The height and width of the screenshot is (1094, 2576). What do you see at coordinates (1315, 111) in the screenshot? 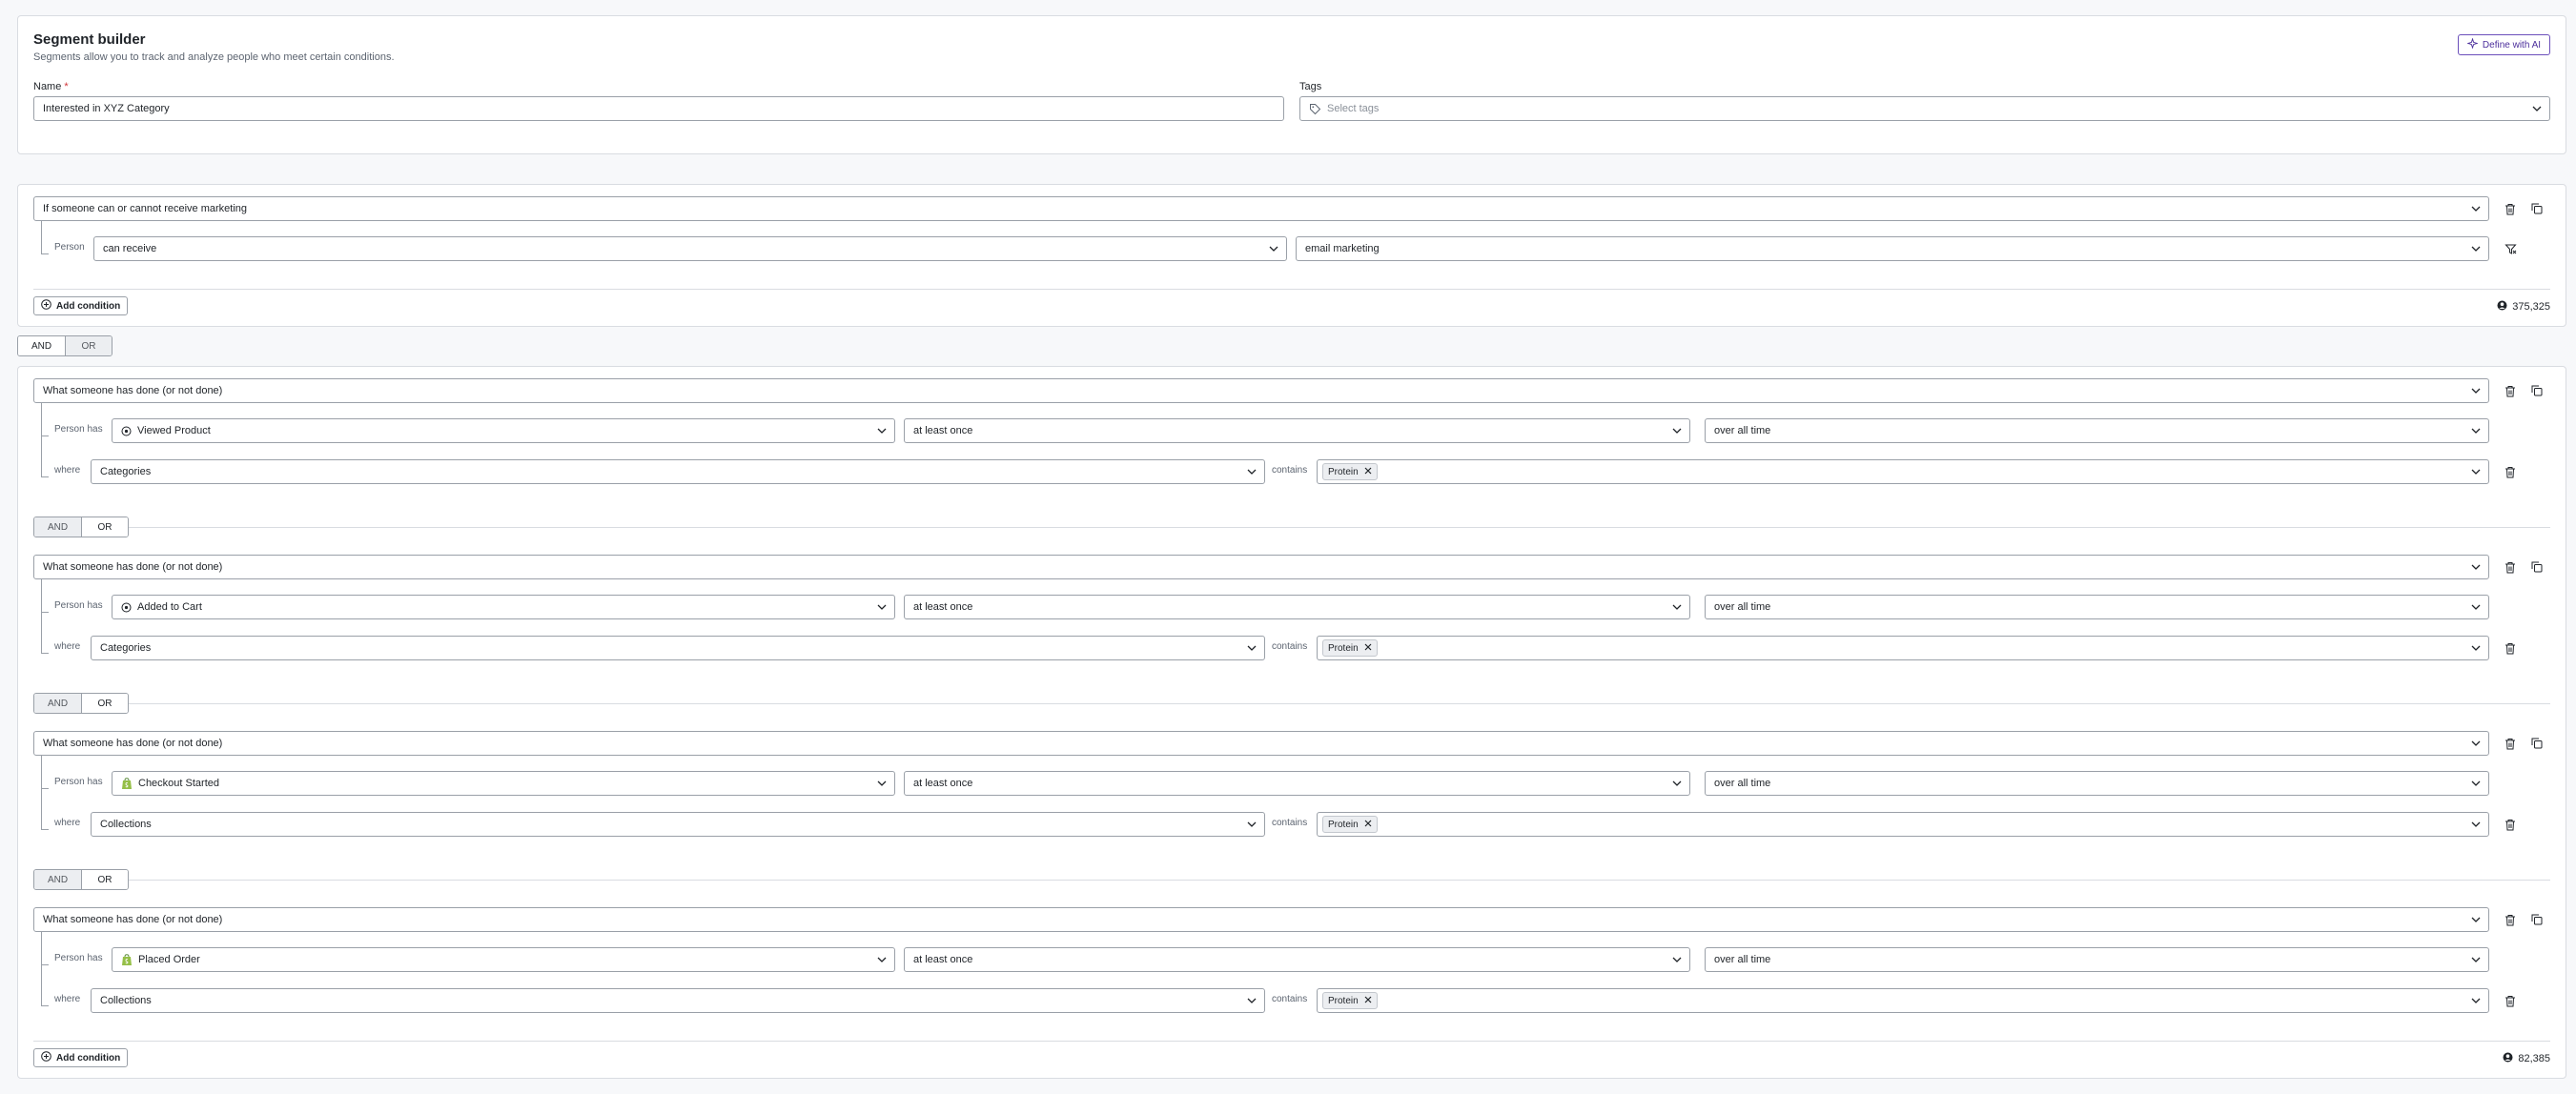
I see `tag-icon` at bounding box center [1315, 111].